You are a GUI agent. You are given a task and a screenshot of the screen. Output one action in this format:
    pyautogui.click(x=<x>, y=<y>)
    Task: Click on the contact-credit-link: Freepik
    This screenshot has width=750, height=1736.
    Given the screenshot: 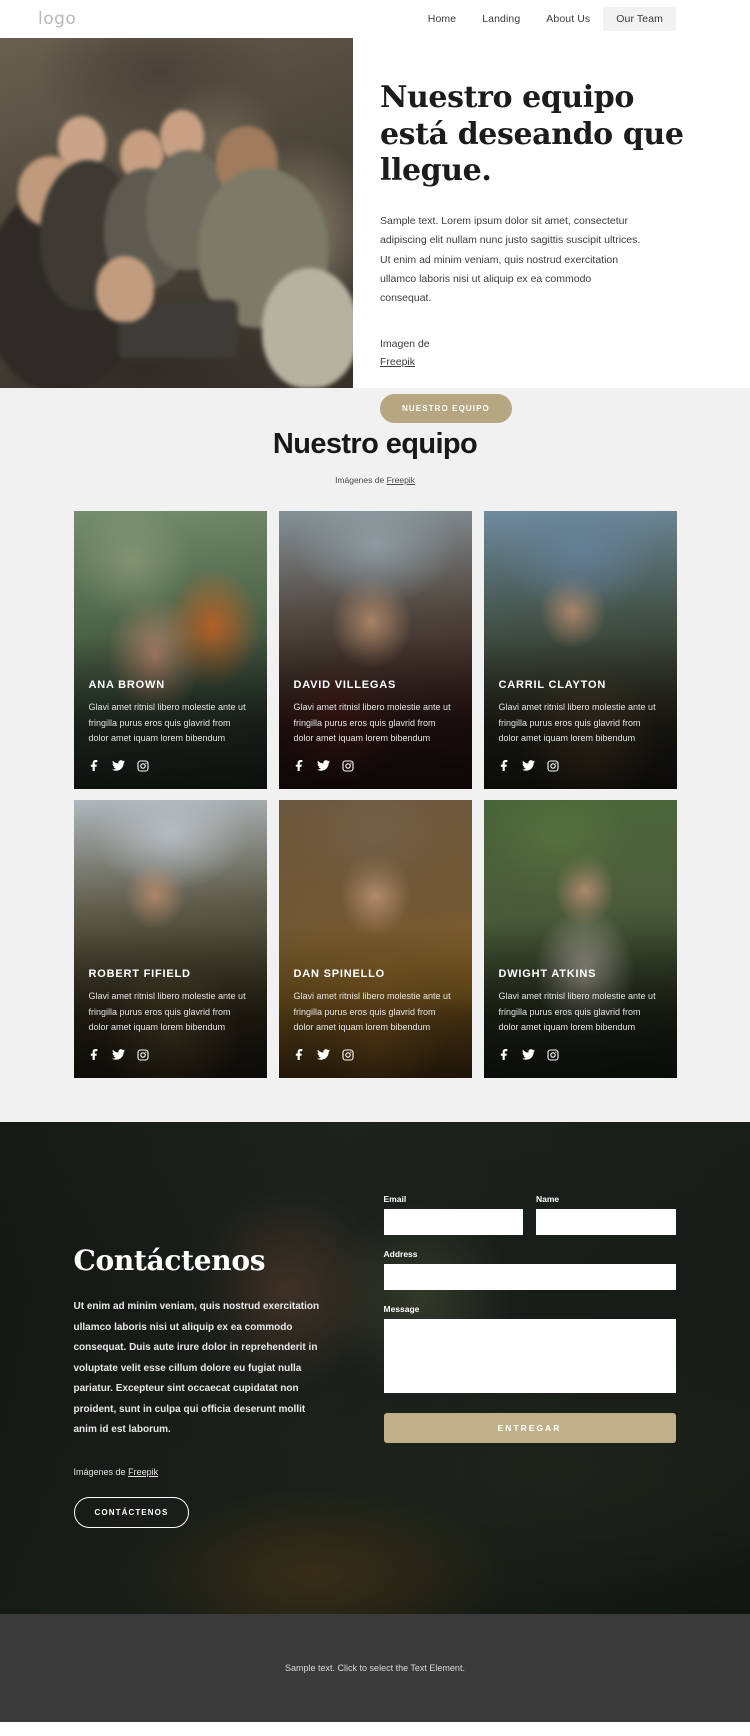 What is the action you would take?
    pyautogui.click(x=143, y=1472)
    